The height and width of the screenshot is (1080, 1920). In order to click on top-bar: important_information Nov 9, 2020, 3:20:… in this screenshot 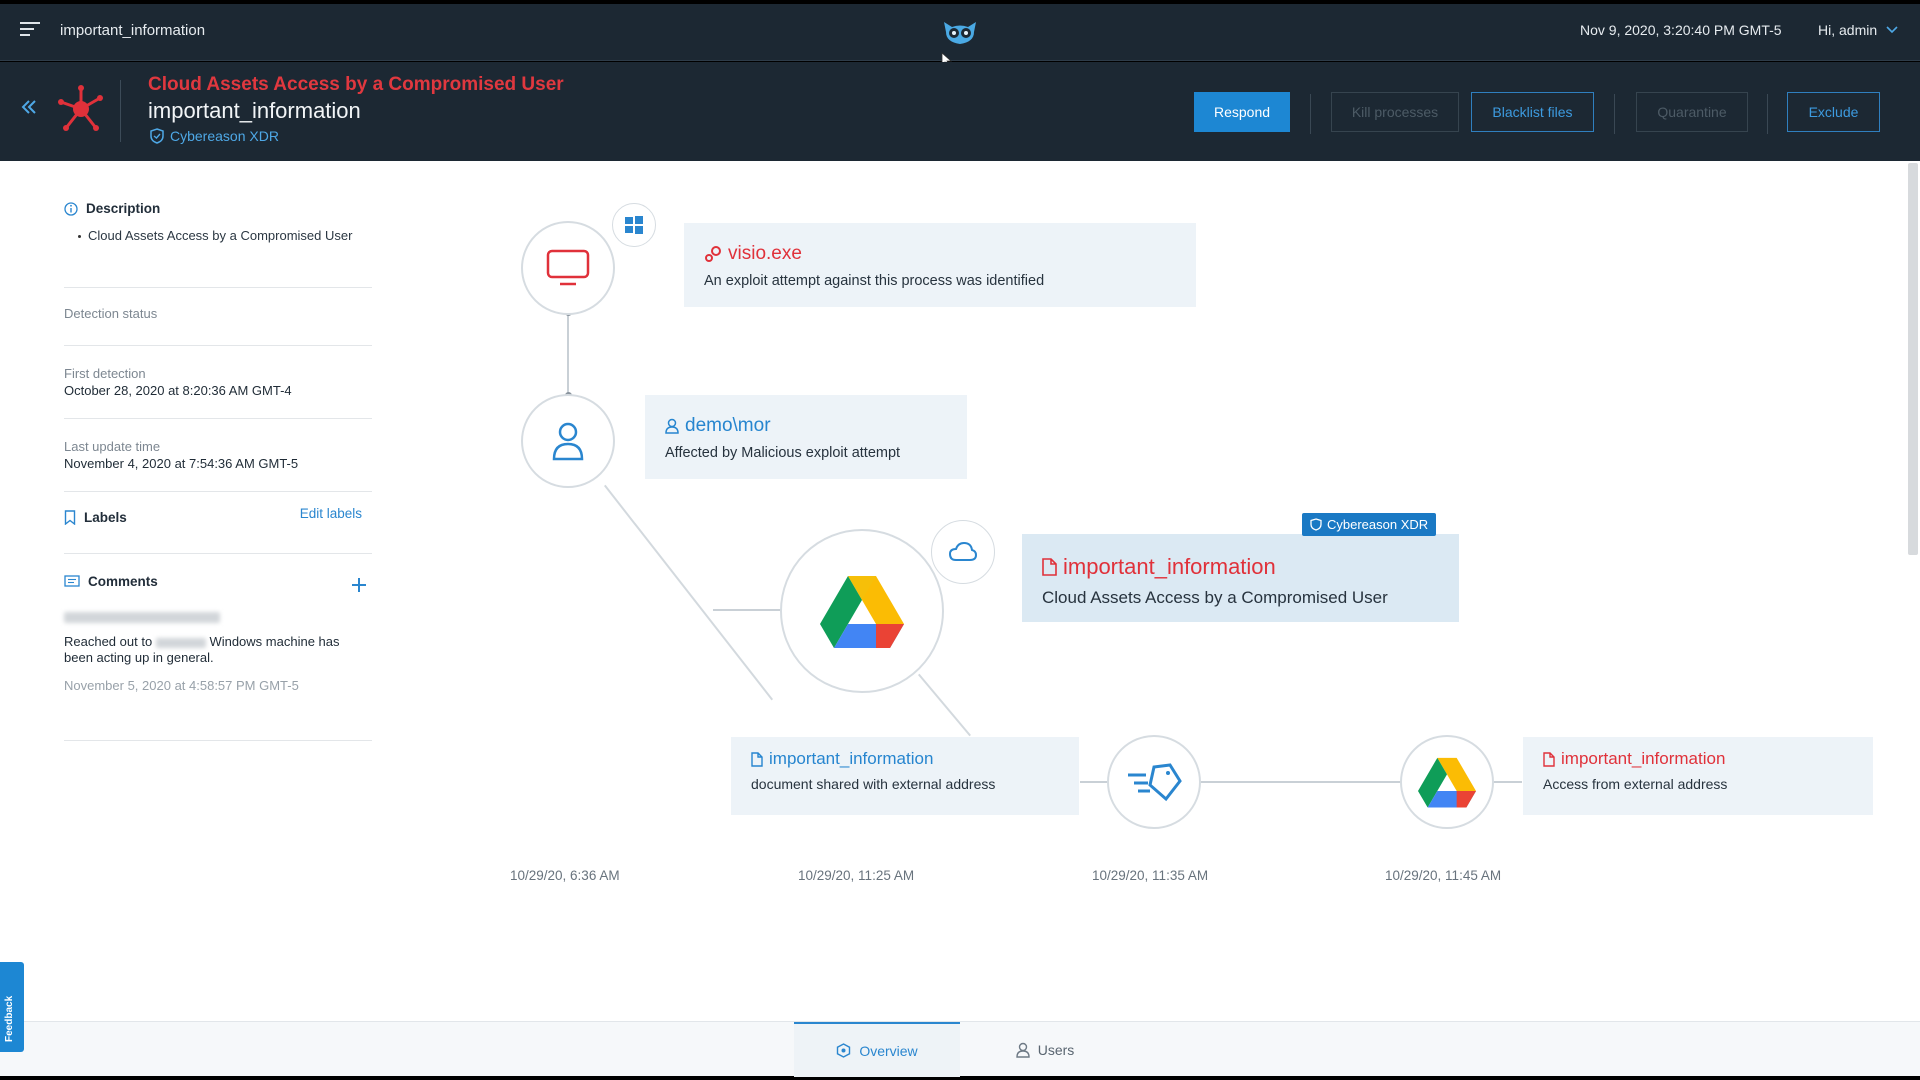, I will do `click(960, 36)`.